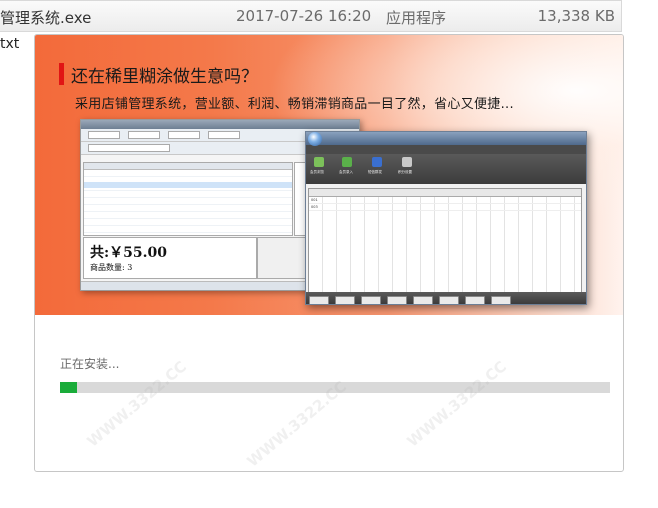  Describe the element at coordinates (445, 200) in the screenshot. I see `member-row: 001` at that location.